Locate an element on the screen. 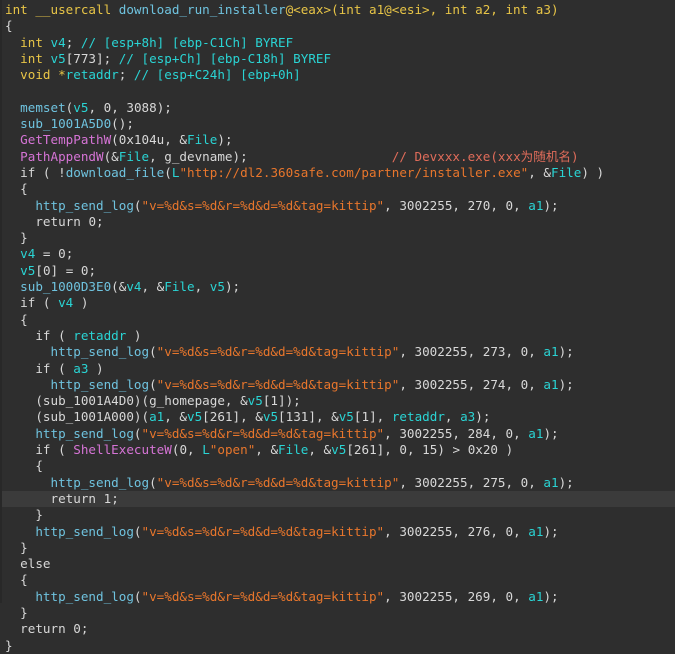 Image resolution: width=675 pixels, height=654 pixels. token-func: sub_1001A5D0 is located at coordinates (65, 123).